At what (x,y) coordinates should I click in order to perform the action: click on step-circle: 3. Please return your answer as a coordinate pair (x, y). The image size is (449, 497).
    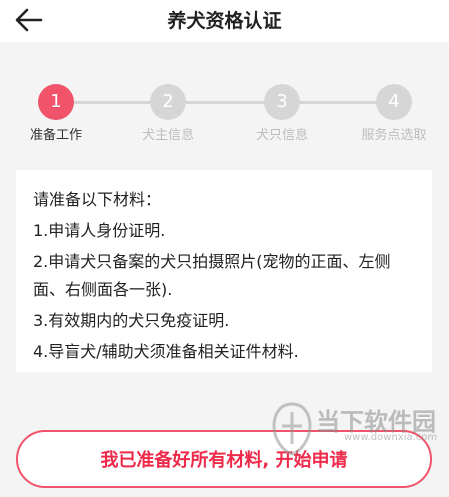
    Looking at the image, I should click on (282, 102).